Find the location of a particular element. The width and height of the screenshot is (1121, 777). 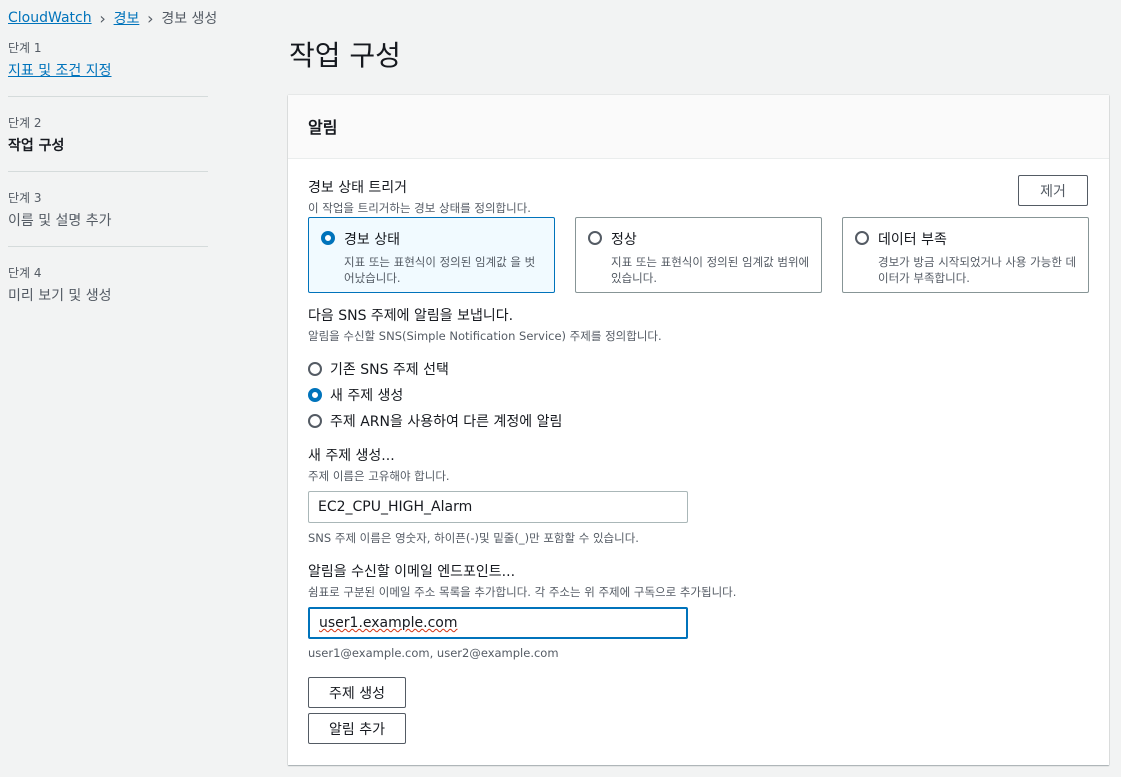

page-title: 작업 구성 is located at coordinates (345, 55).